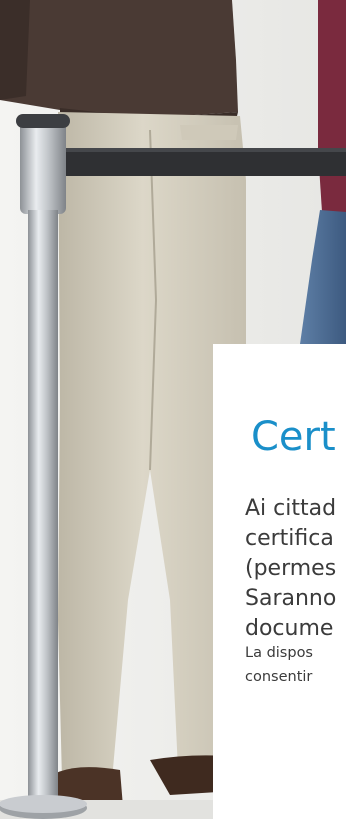  I want to click on card-body-line: docume, so click(289, 628).